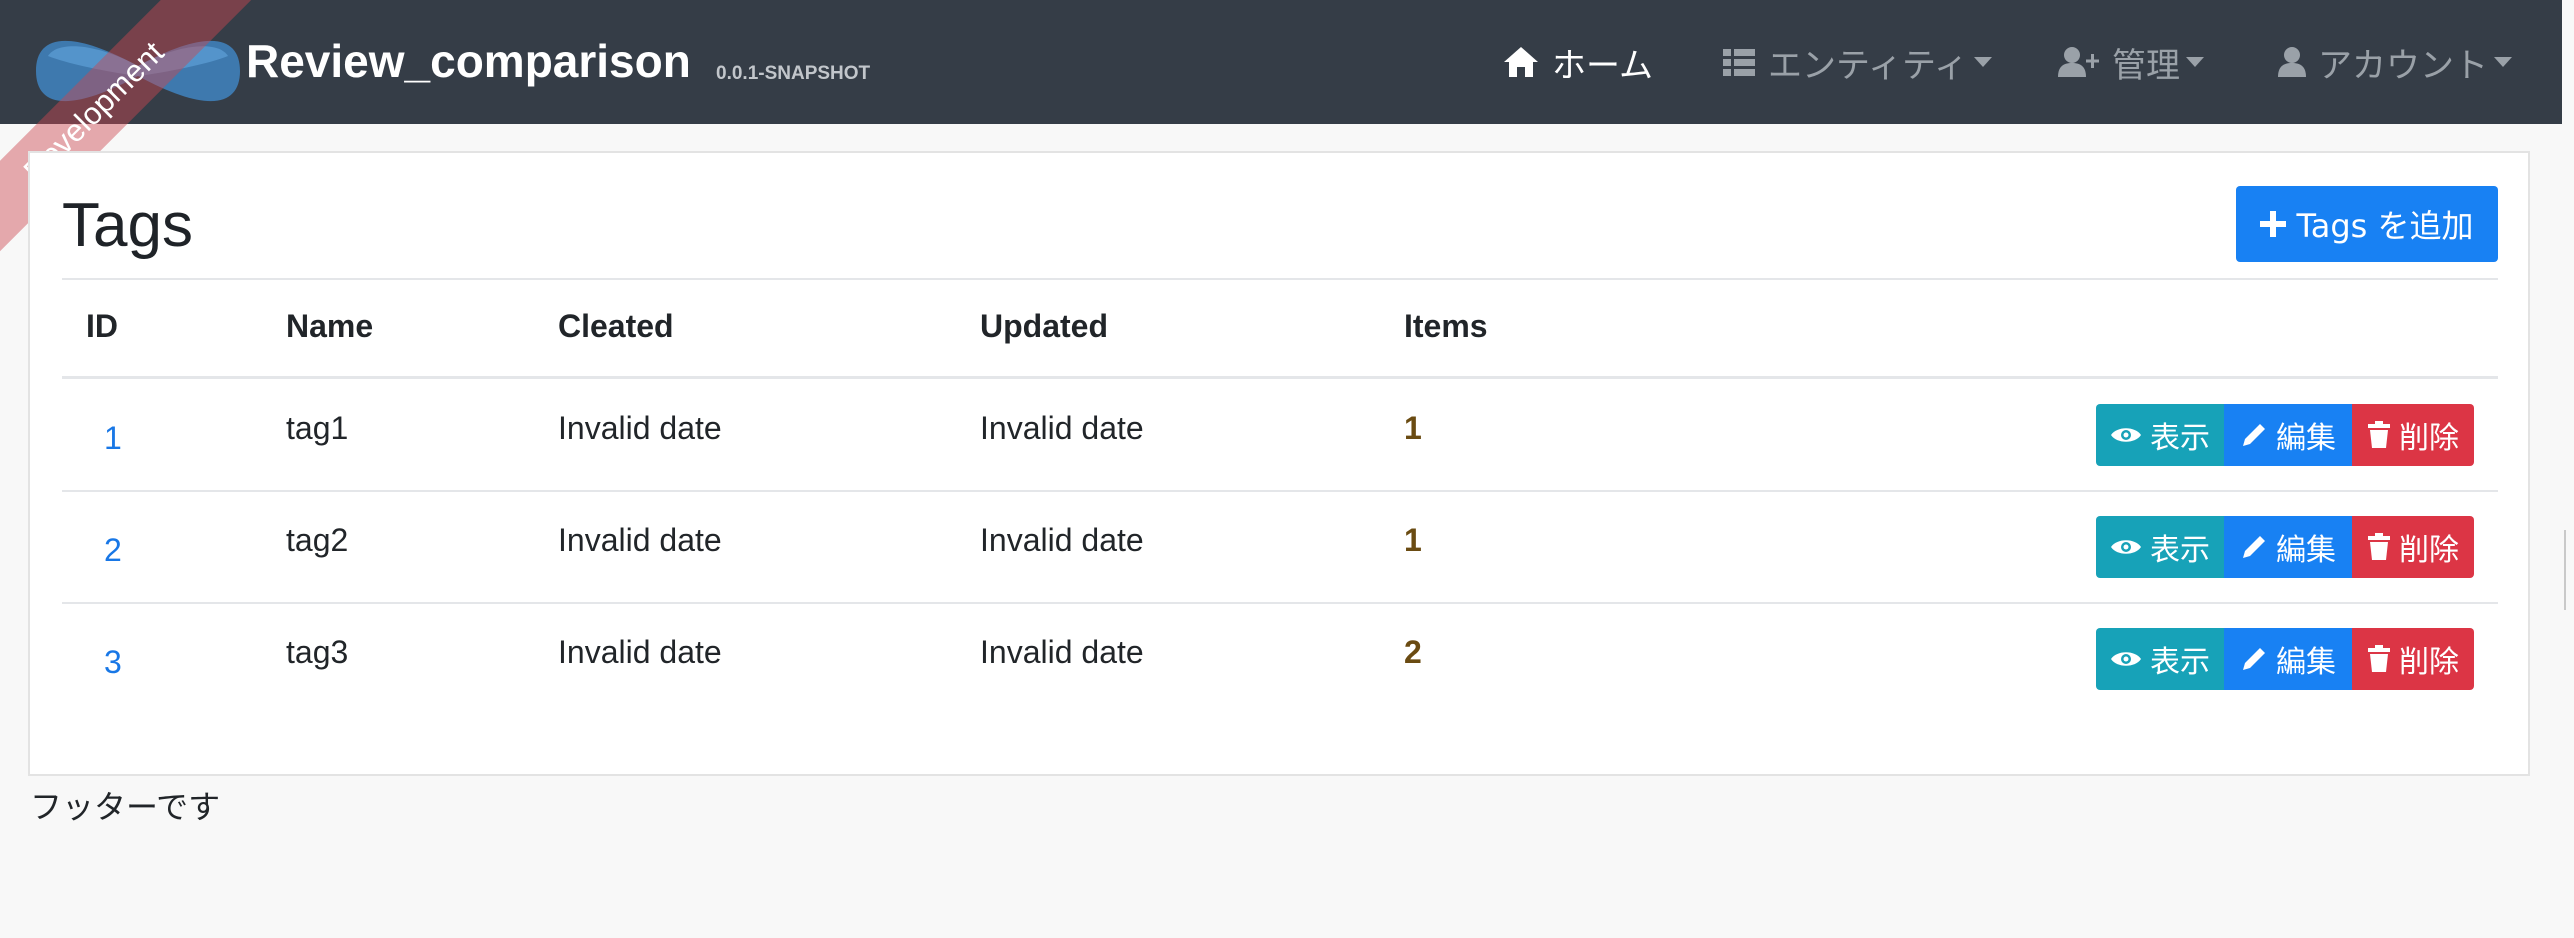 Image resolution: width=2574 pixels, height=938 pixels. What do you see at coordinates (1868, 65) in the screenshot?
I see `nav-entities-label: エンティティ` at bounding box center [1868, 65].